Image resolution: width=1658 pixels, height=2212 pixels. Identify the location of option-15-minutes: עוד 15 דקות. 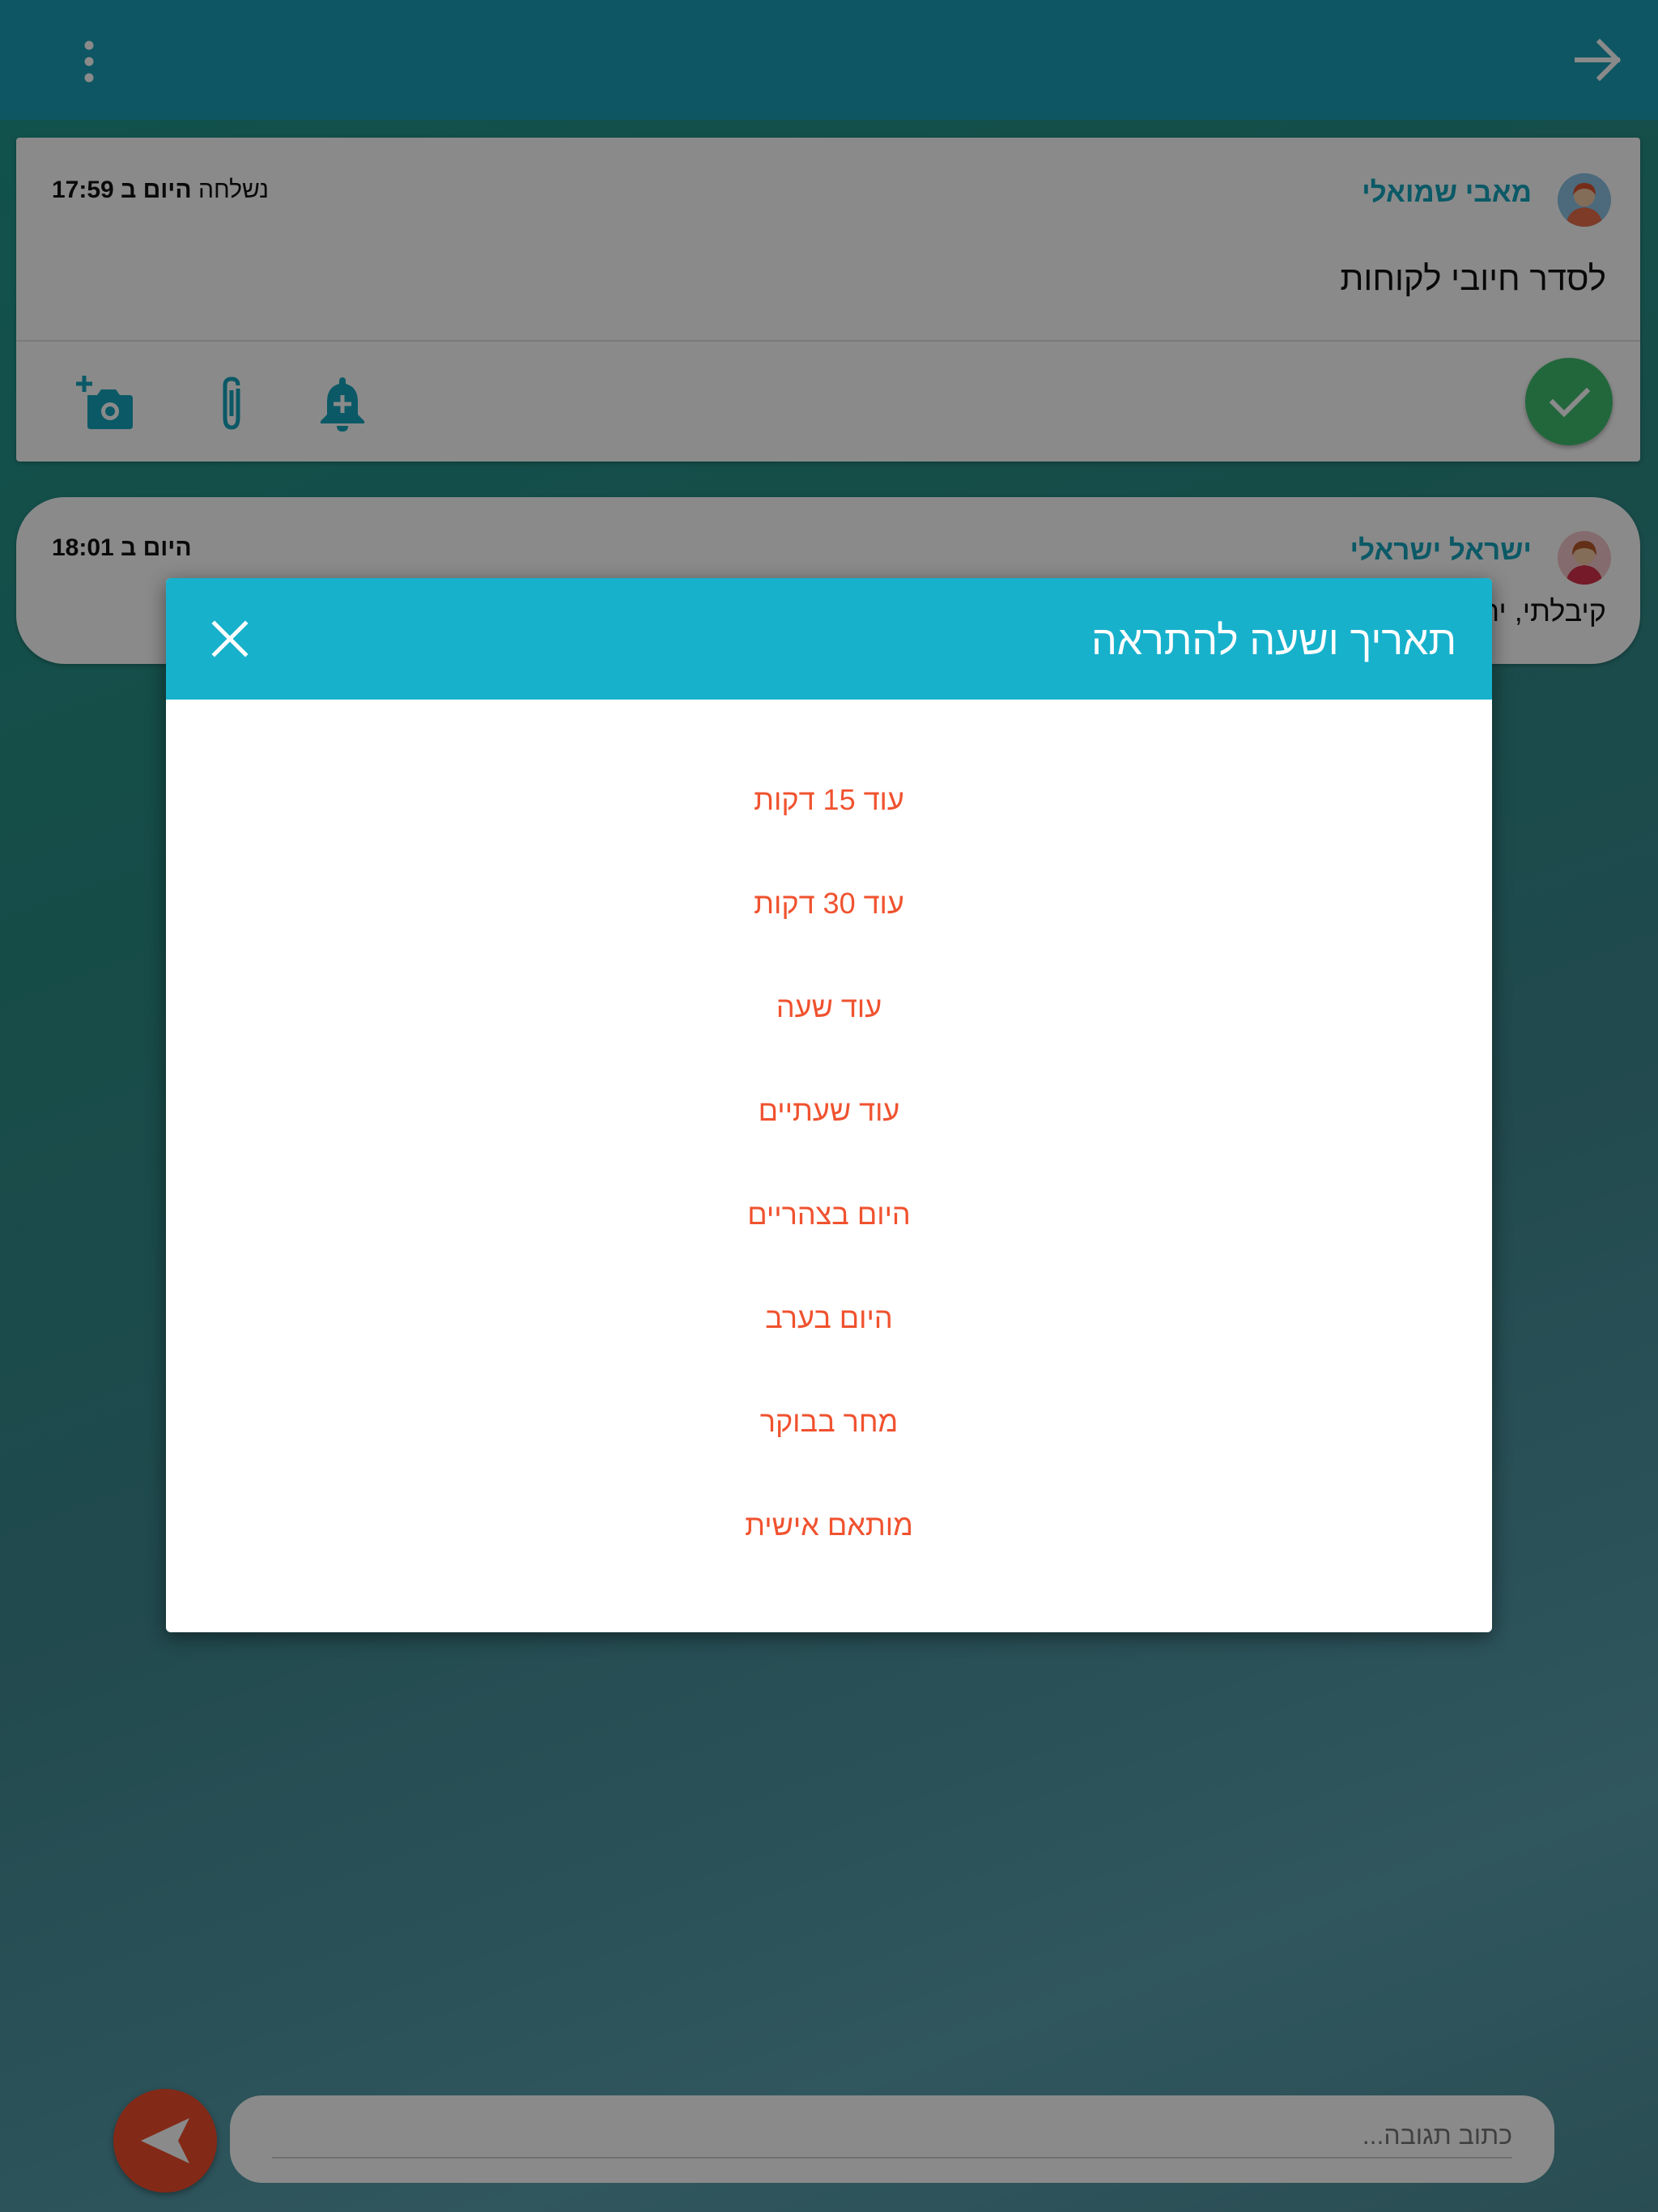
(829, 800).